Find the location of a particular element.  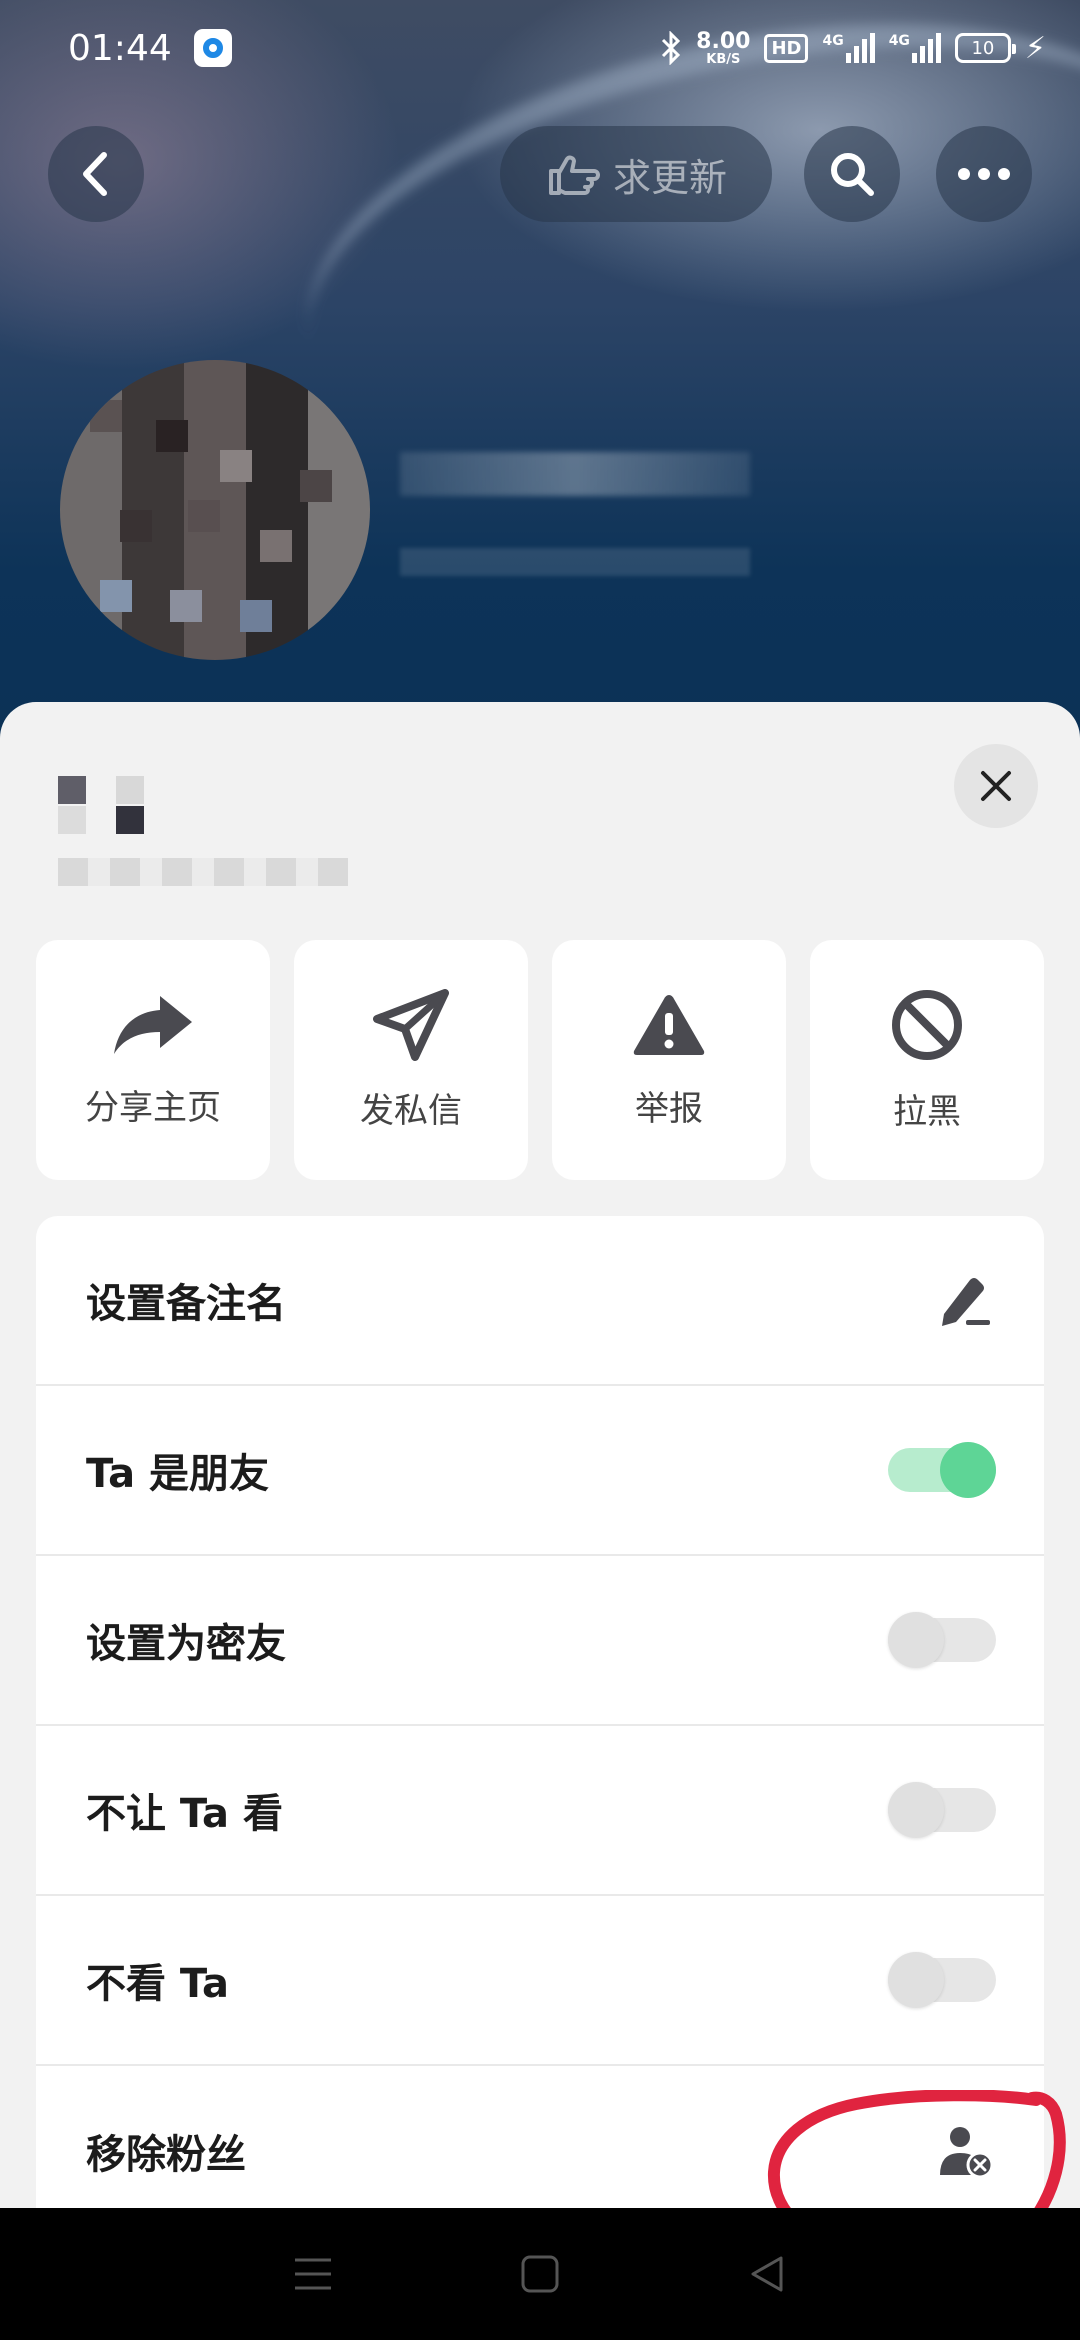

send-message-button: 发私信 is located at coordinates (411, 1060).